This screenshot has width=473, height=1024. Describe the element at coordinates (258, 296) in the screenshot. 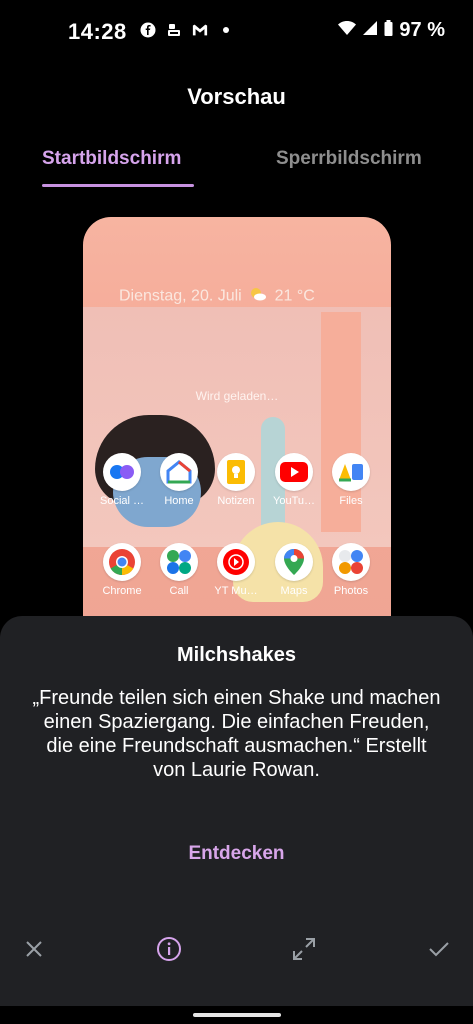

I see `sun-cloud-icon` at that location.